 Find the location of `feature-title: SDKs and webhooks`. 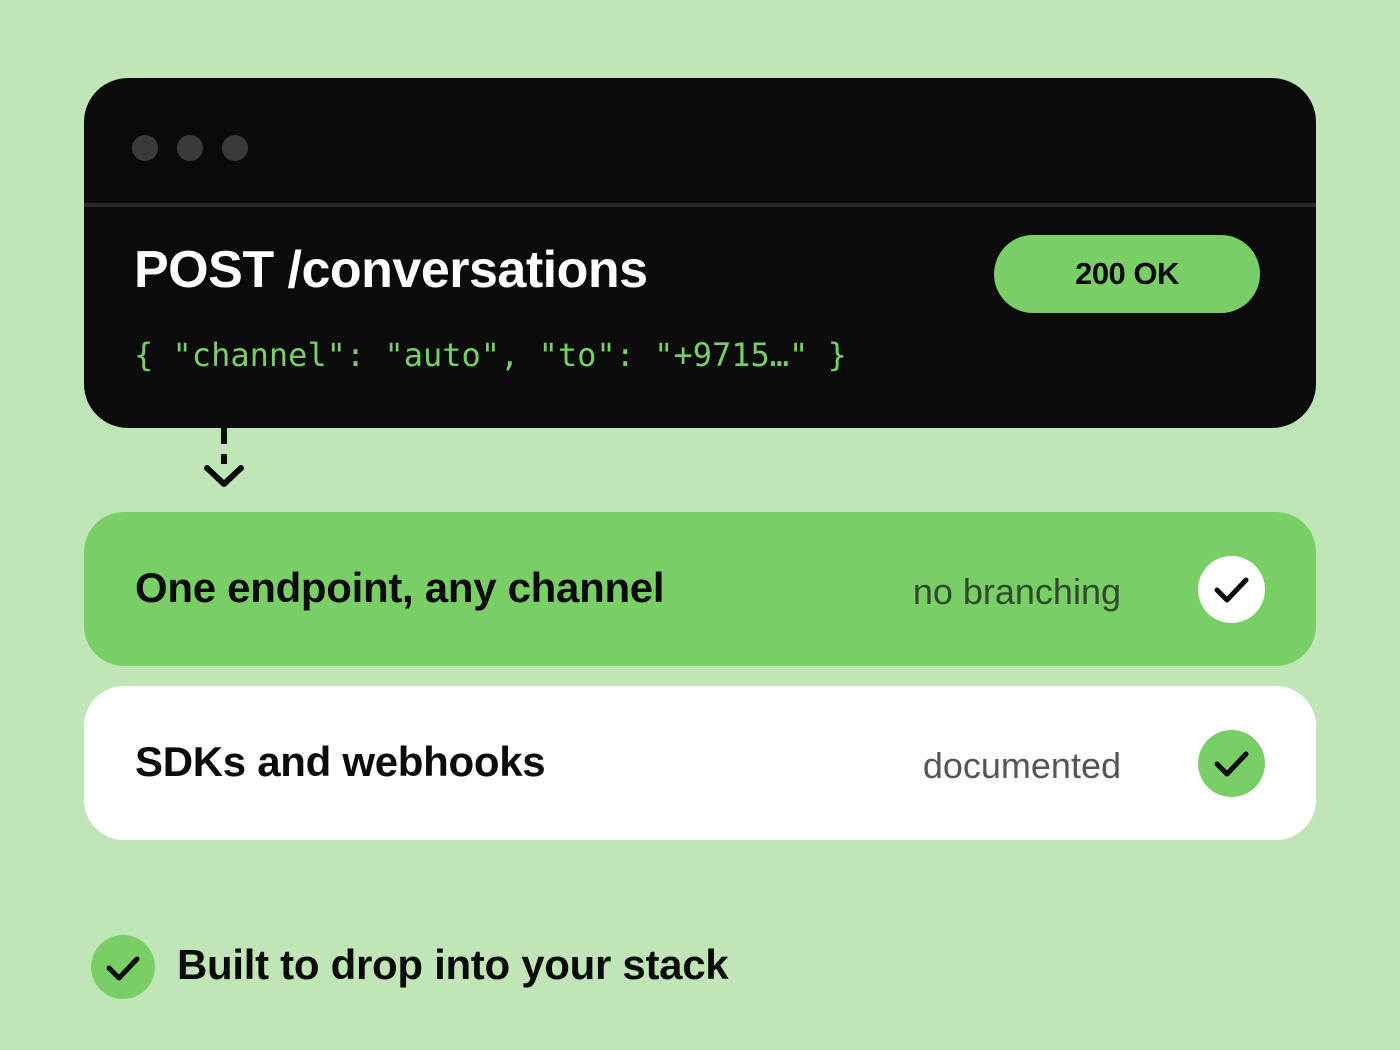

feature-title: SDKs and webhooks is located at coordinates (340, 761).